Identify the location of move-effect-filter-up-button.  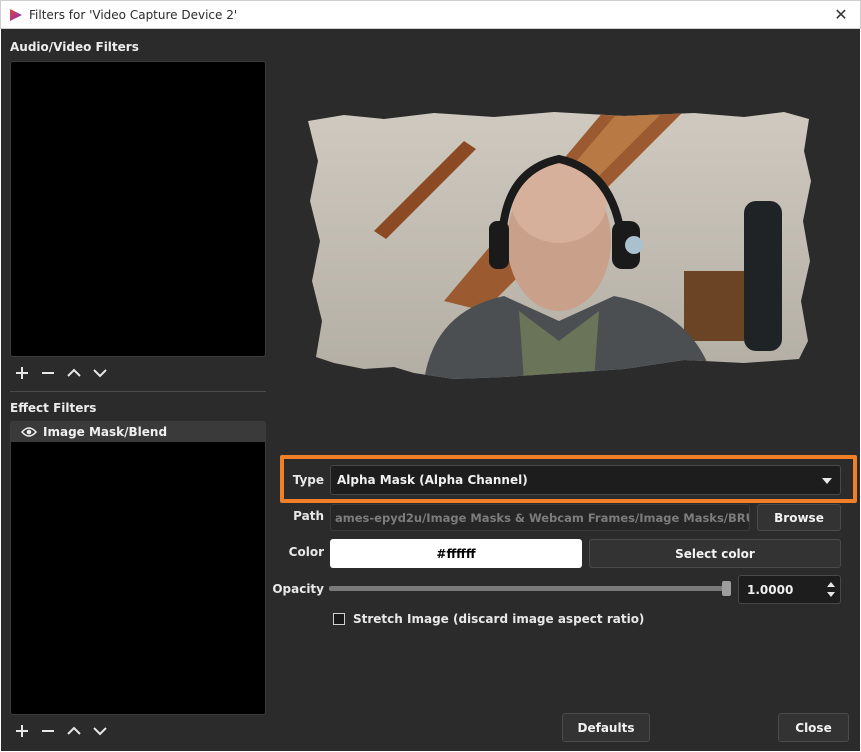
(74, 731).